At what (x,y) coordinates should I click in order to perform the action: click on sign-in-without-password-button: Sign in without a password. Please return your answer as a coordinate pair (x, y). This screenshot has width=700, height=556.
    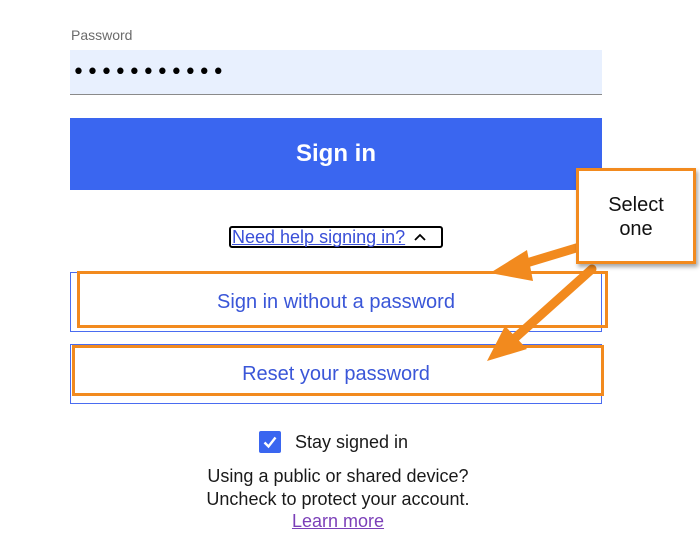
    Looking at the image, I should click on (336, 302).